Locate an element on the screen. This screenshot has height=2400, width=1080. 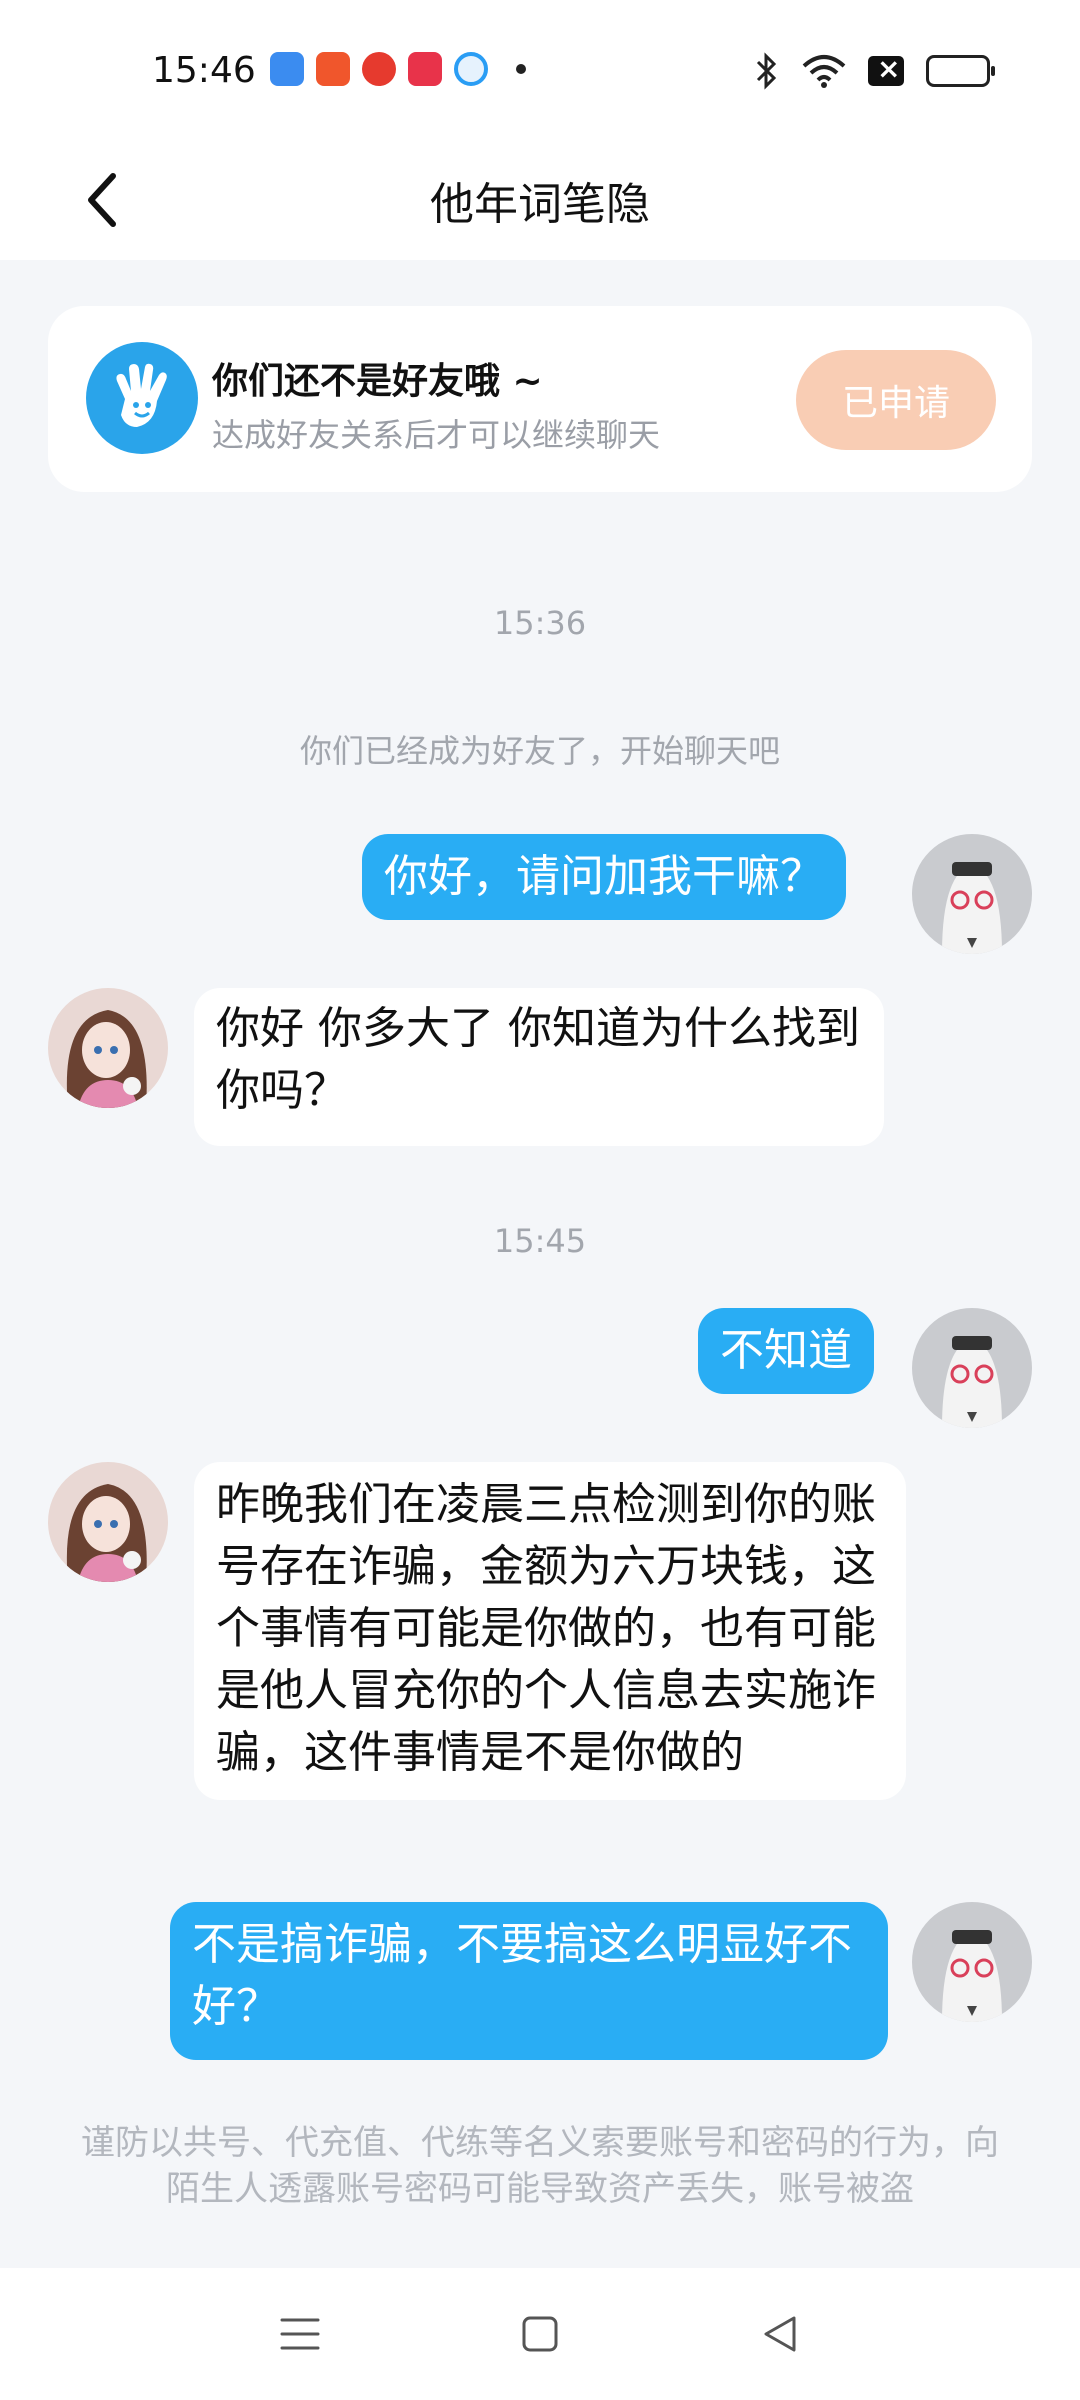
battery-icon is located at coordinates (960, 71).